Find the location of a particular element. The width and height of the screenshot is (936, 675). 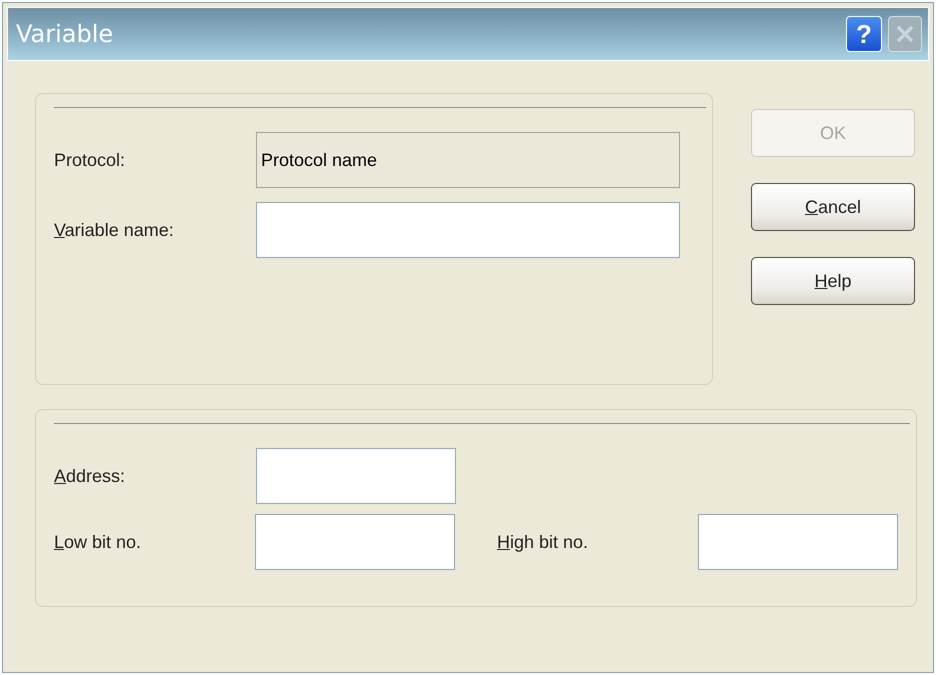

field-label: Low bit no. is located at coordinates (98, 542).